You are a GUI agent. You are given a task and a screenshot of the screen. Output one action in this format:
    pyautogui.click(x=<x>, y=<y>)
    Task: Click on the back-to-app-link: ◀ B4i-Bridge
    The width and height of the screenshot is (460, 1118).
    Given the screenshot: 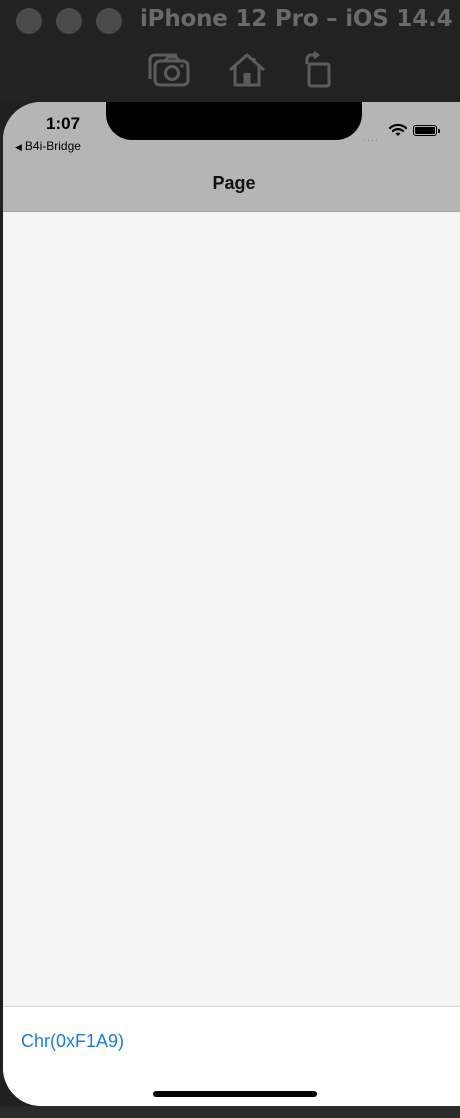 What is the action you would take?
    pyautogui.click(x=48, y=146)
    